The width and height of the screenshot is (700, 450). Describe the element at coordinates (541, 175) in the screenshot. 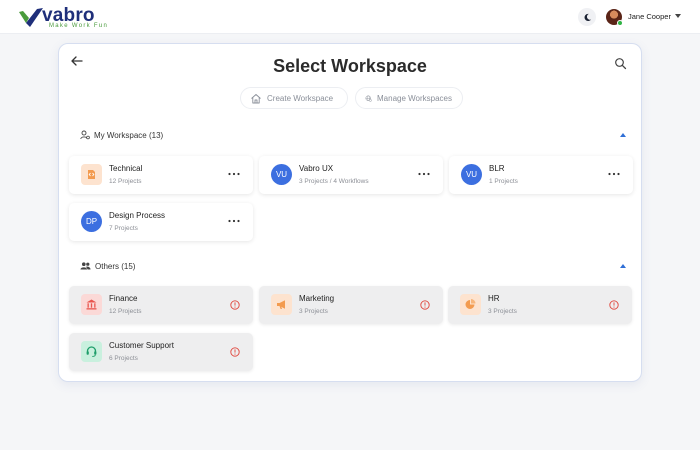

I see `workspace-card-blr: VU BLR 1 Projects` at that location.